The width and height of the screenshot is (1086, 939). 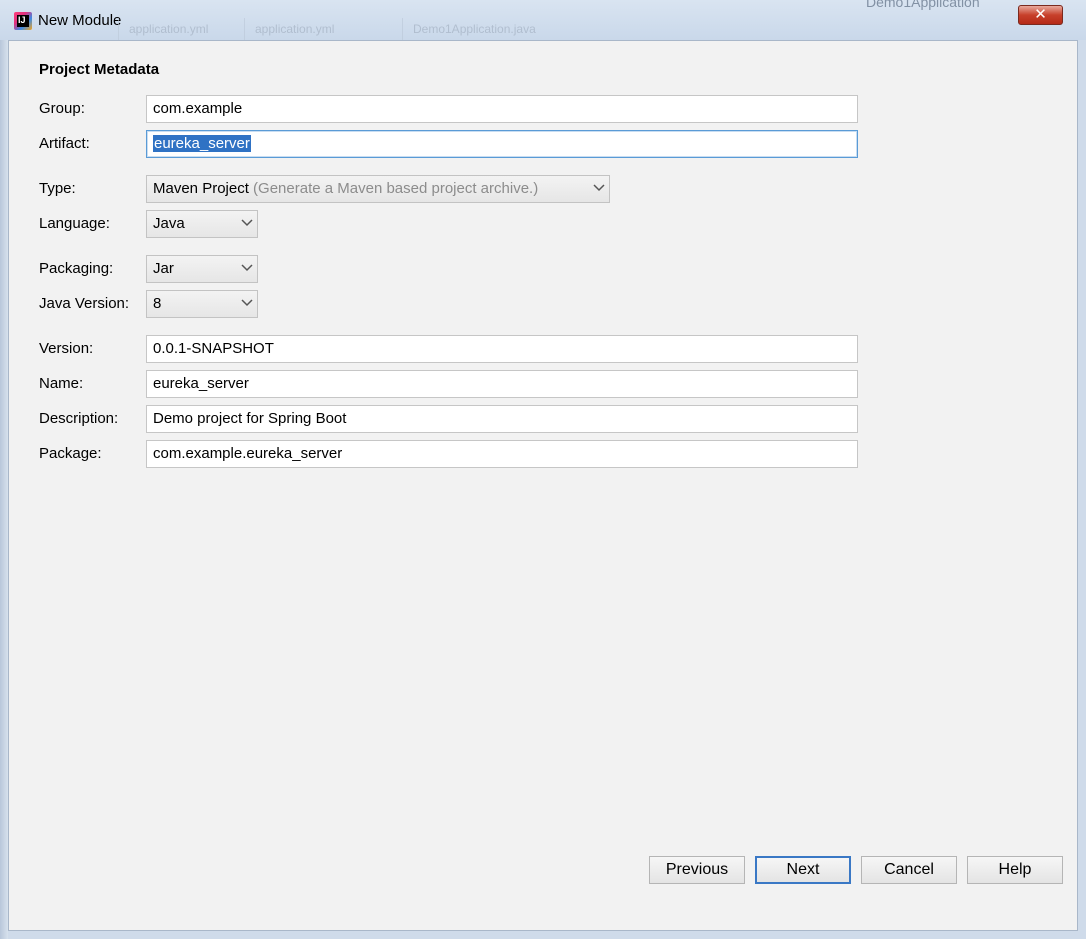 I want to click on artifact-selected-text: eureka_server, so click(x=202, y=143).